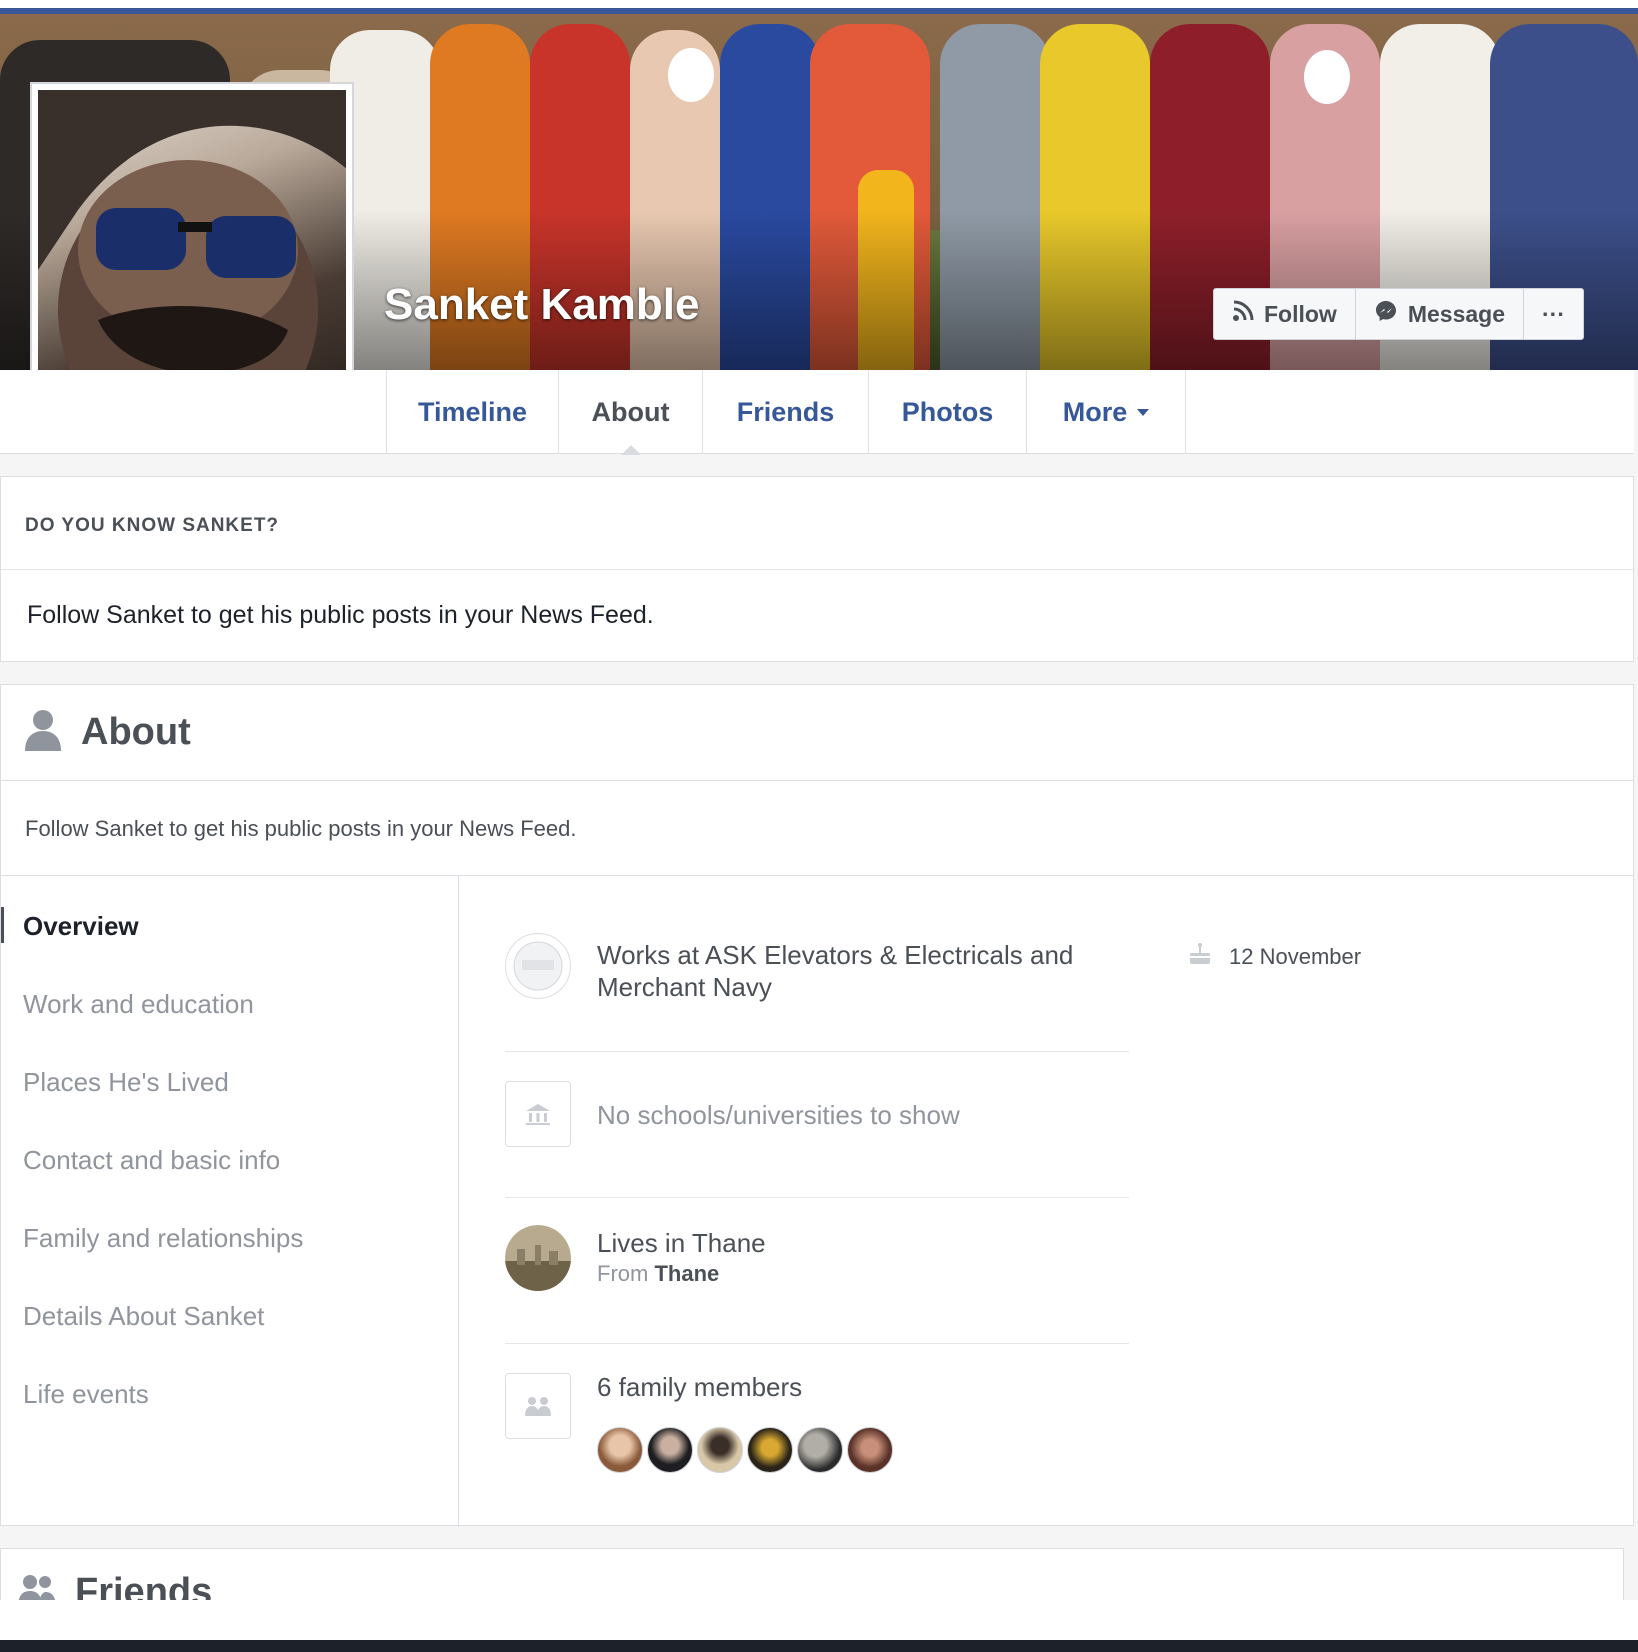 Image resolution: width=1638 pixels, height=1652 pixels. I want to click on tab-photos: Photos, so click(947, 412).